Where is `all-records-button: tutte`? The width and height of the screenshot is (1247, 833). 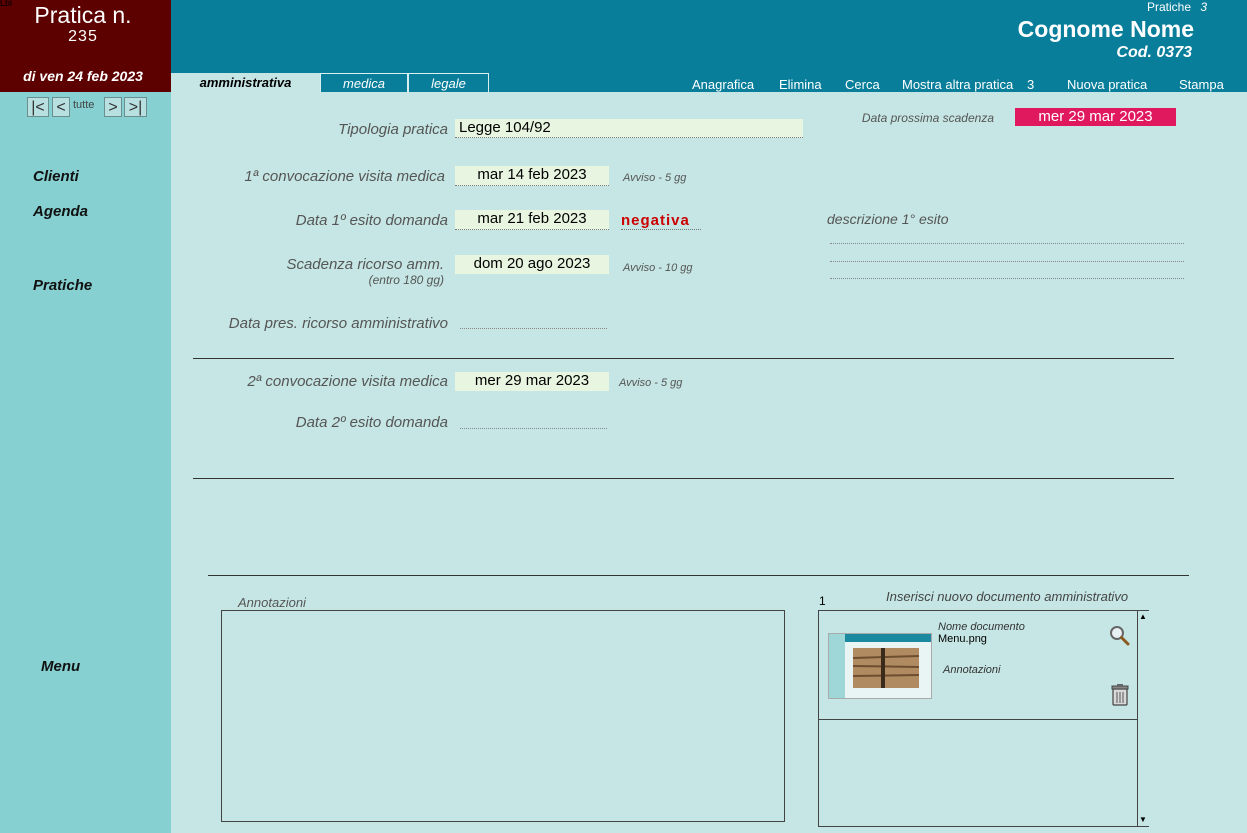 all-records-button: tutte is located at coordinates (83, 105).